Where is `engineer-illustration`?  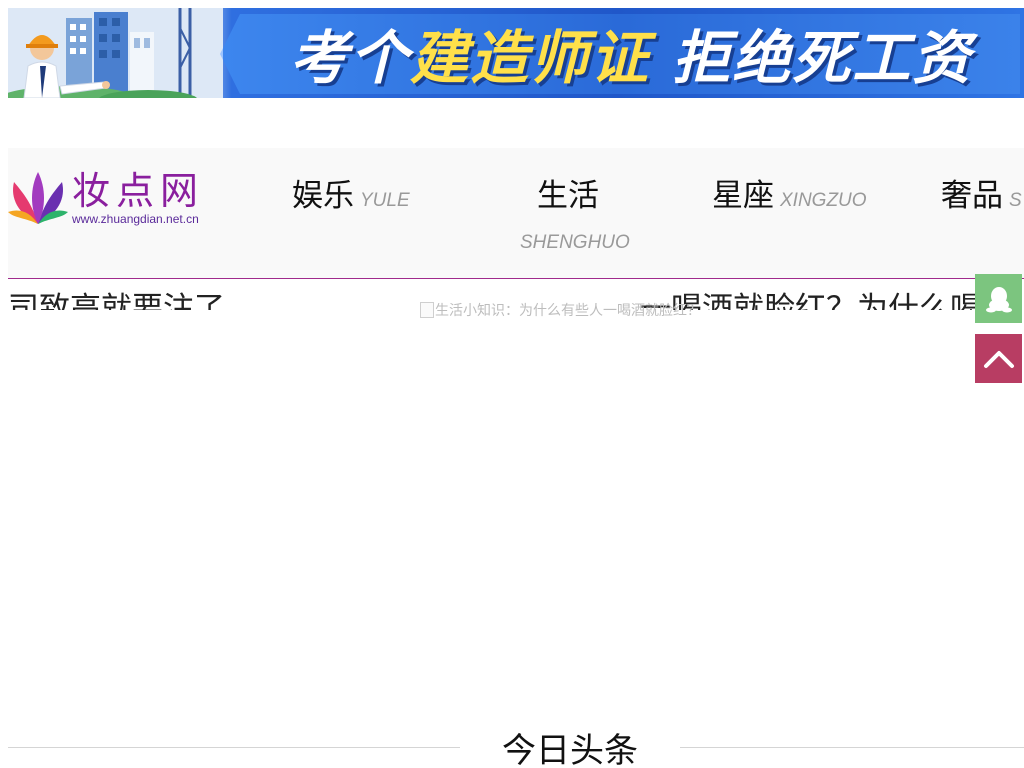 engineer-illustration is located at coordinates (115, 53).